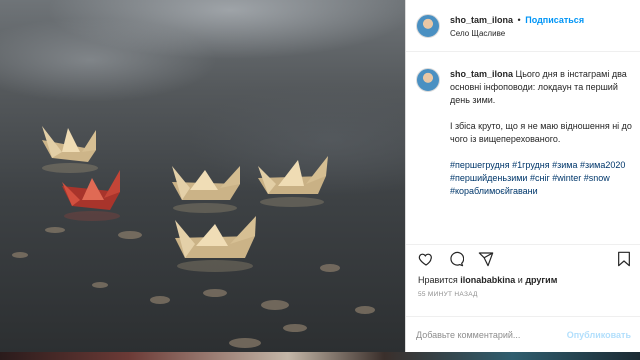 Image resolution: width=640 pixels, height=360 pixels. I want to click on hashtag-link: #winter, so click(566, 178).